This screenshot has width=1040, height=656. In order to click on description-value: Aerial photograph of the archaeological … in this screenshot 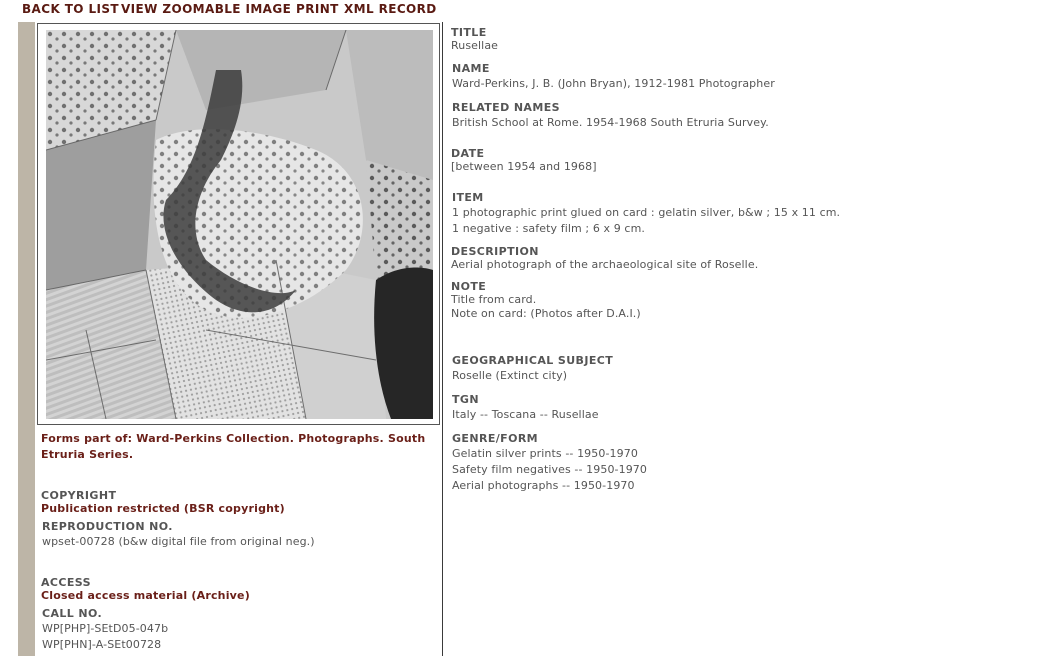, I will do `click(605, 264)`.